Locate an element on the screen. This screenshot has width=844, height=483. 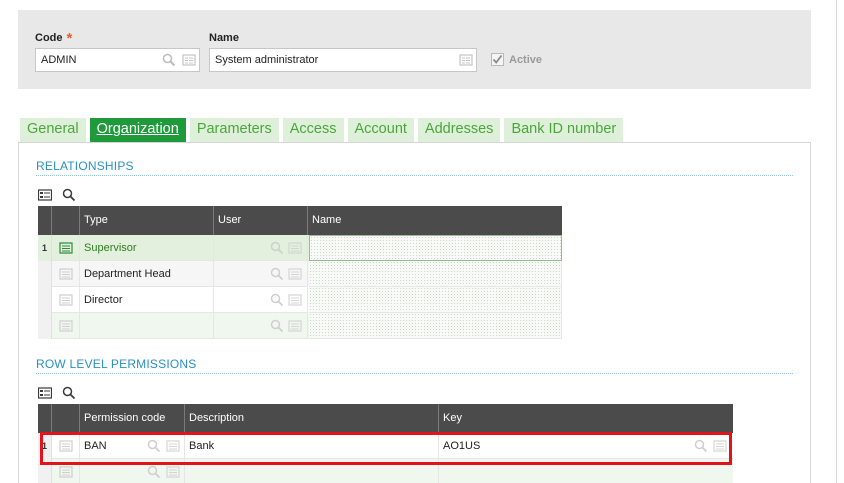
grid-header: Type User Name is located at coordinates (300, 220).